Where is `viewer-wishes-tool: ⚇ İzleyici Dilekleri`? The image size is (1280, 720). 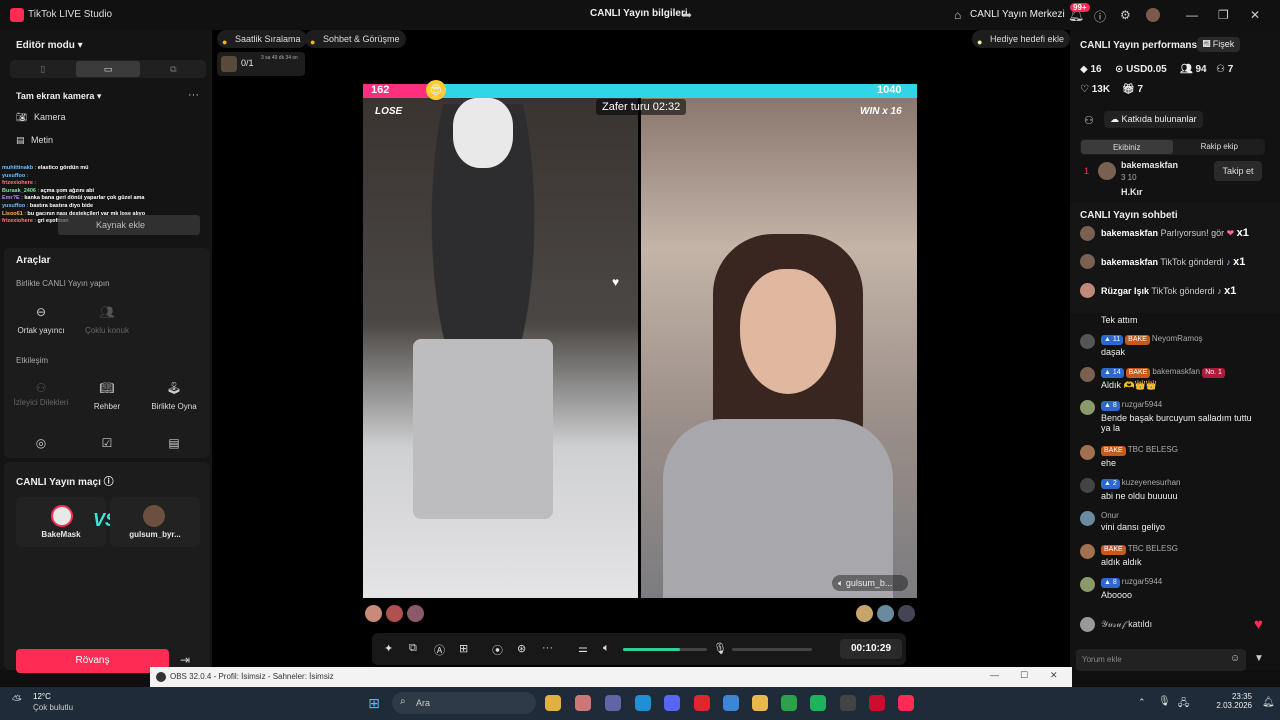 viewer-wishes-tool: ⚇ İzleyici Dilekleri is located at coordinates (41, 398).